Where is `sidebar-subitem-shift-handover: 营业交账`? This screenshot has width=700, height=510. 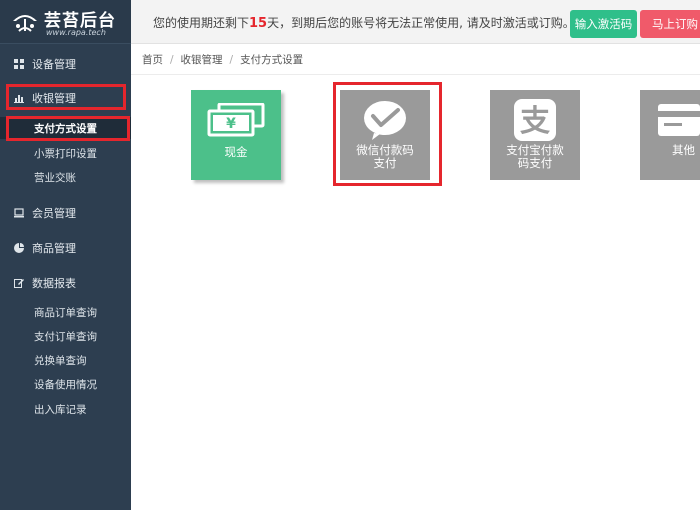 sidebar-subitem-shift-handover: 营业交账 is located at coordinates (65, 177).